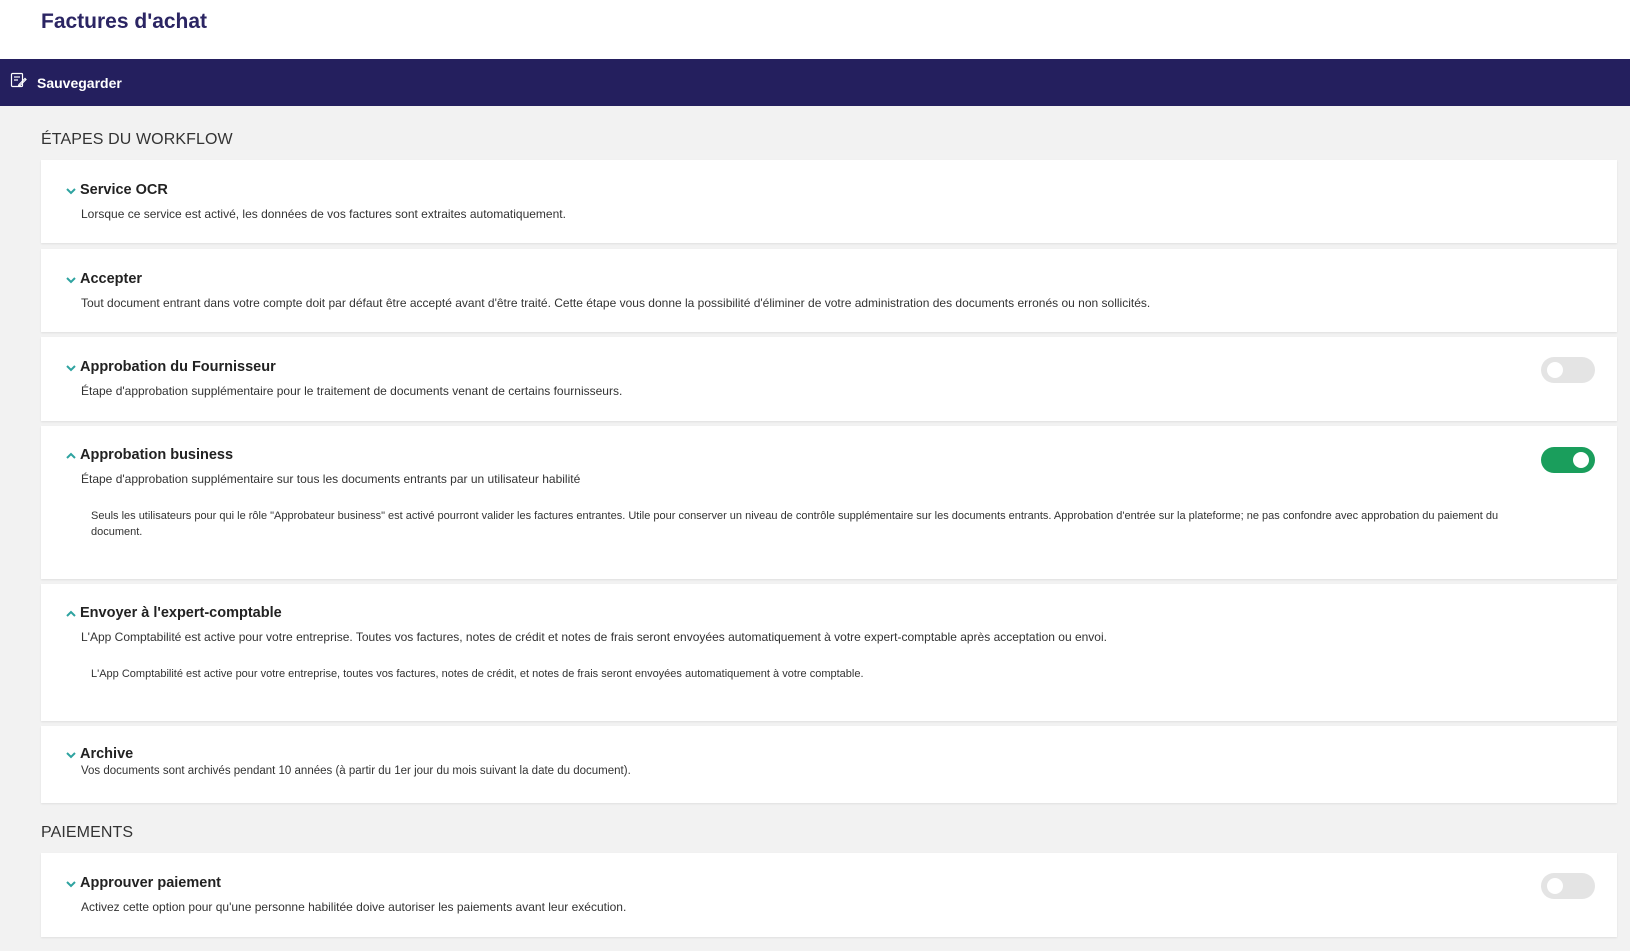 The width and height of the screenshot is (1630, 951). Describe the element at coordinates (178, 367) in the screenshot. I see `step-title: Approbation du Fournisseur` at that location.